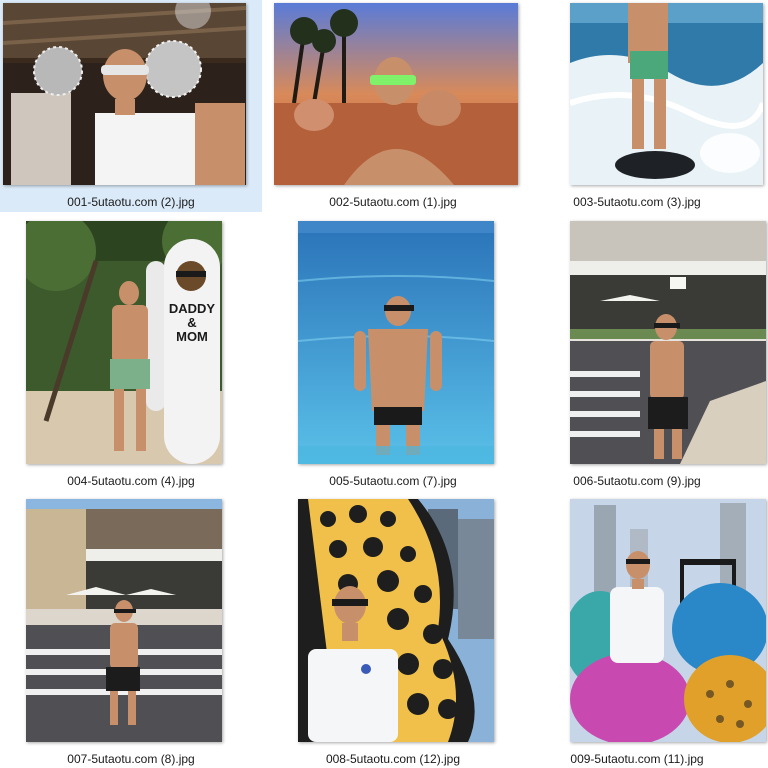 This screenshot has width=768, height=768. I want to click on file-tile-006: 006-5utaotu.com (9).jpg, so click(637, 350).